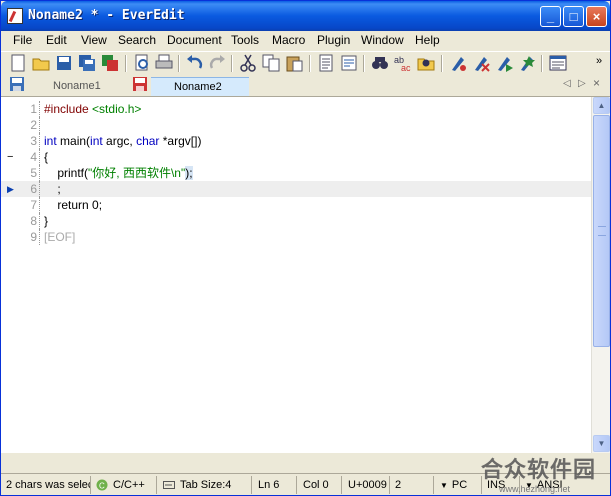 The height and width of the screenshot is (496, 611). What do you see at coordinates (46, 221) in the screenshot?
I see `code-token: }` at bounding box center [46, 221].